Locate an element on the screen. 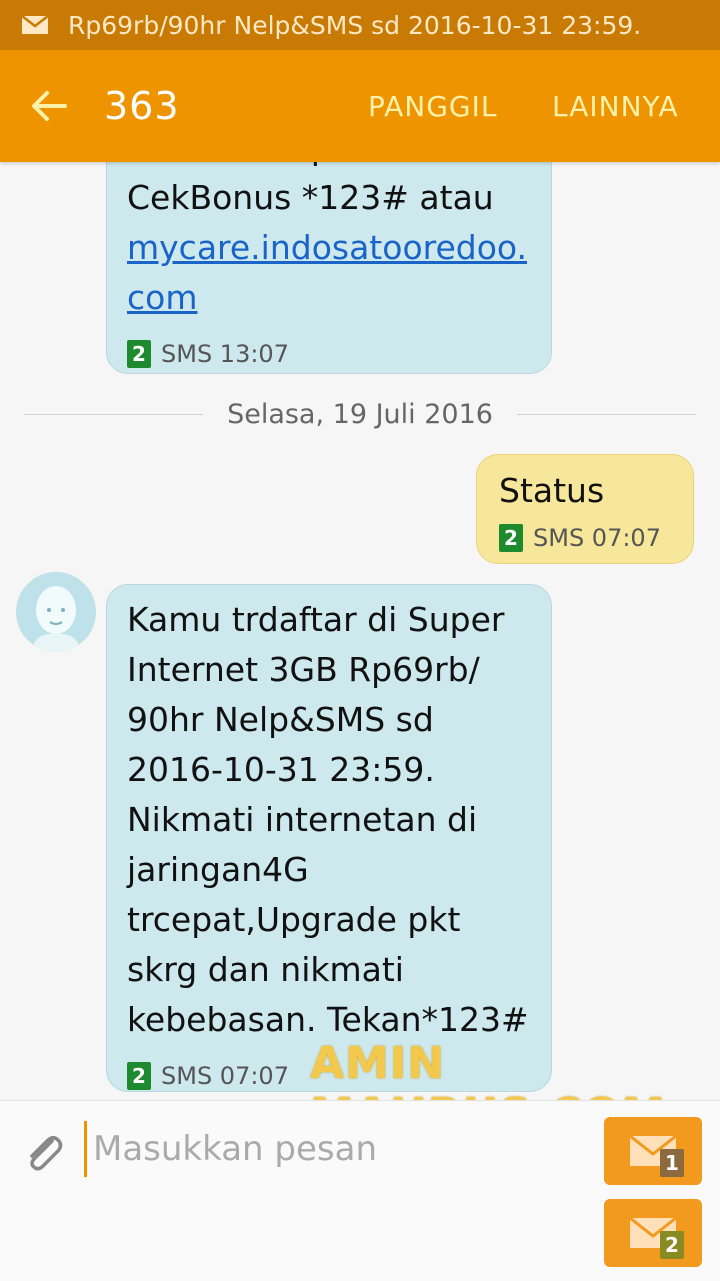 This screenshot has width=720, height=1281. date-label: Selasa, 19 Juli 2016 is located at coordinates (360, 414).